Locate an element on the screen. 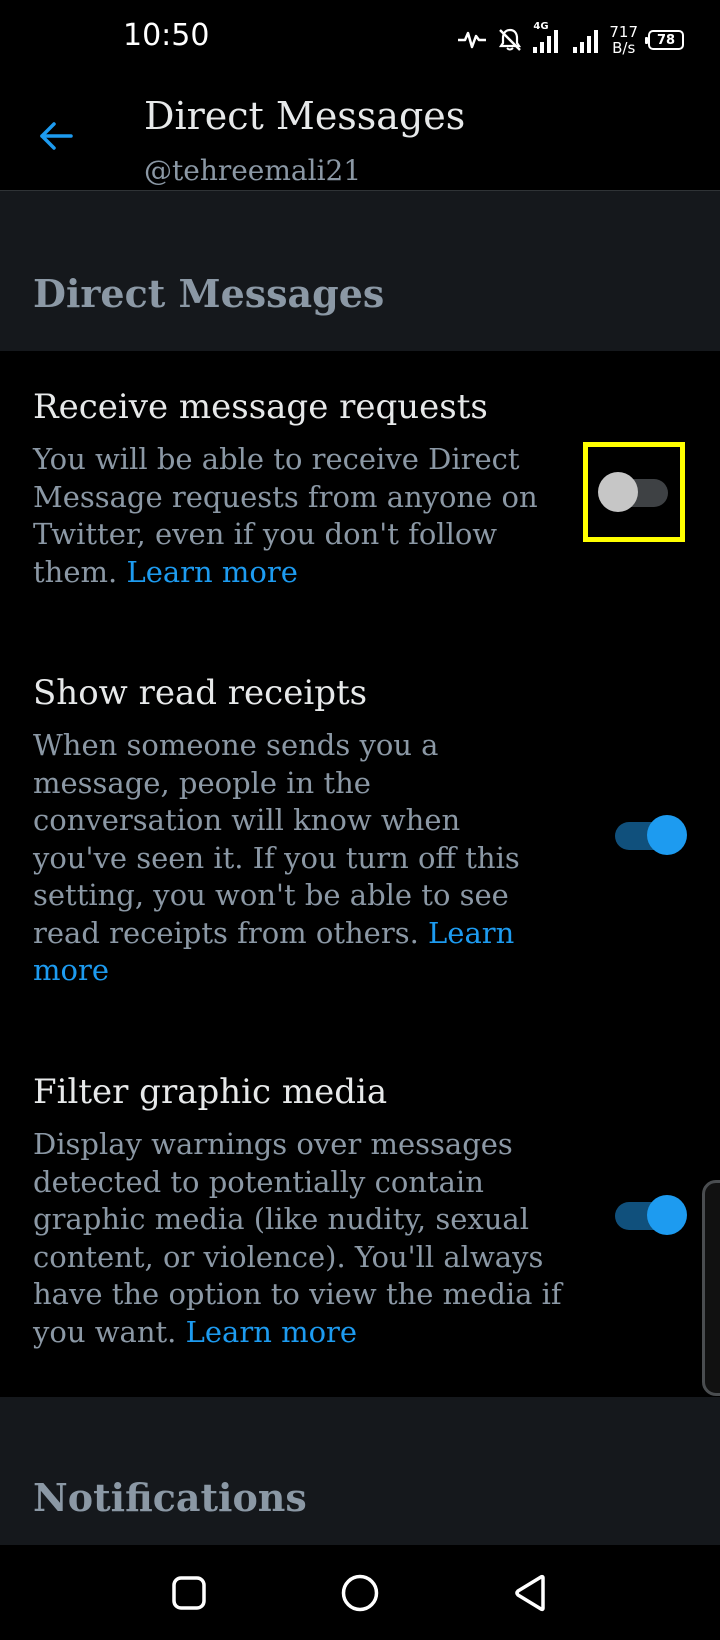 The width and height of the screenshot is (720, 1640). network-type-label: 4G is located at coordinates (541, 26).